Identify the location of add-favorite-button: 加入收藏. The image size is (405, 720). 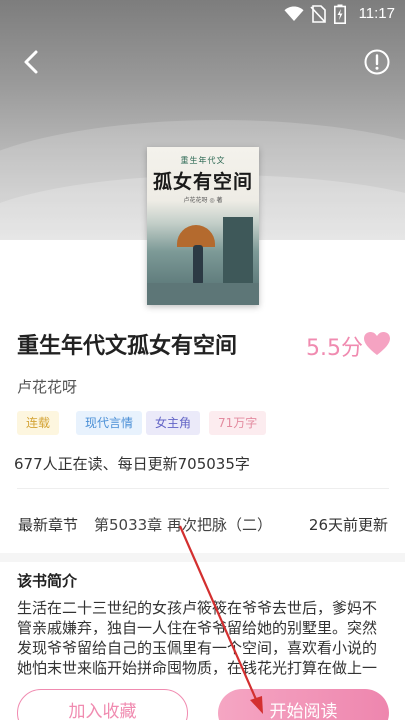
(102, 704).